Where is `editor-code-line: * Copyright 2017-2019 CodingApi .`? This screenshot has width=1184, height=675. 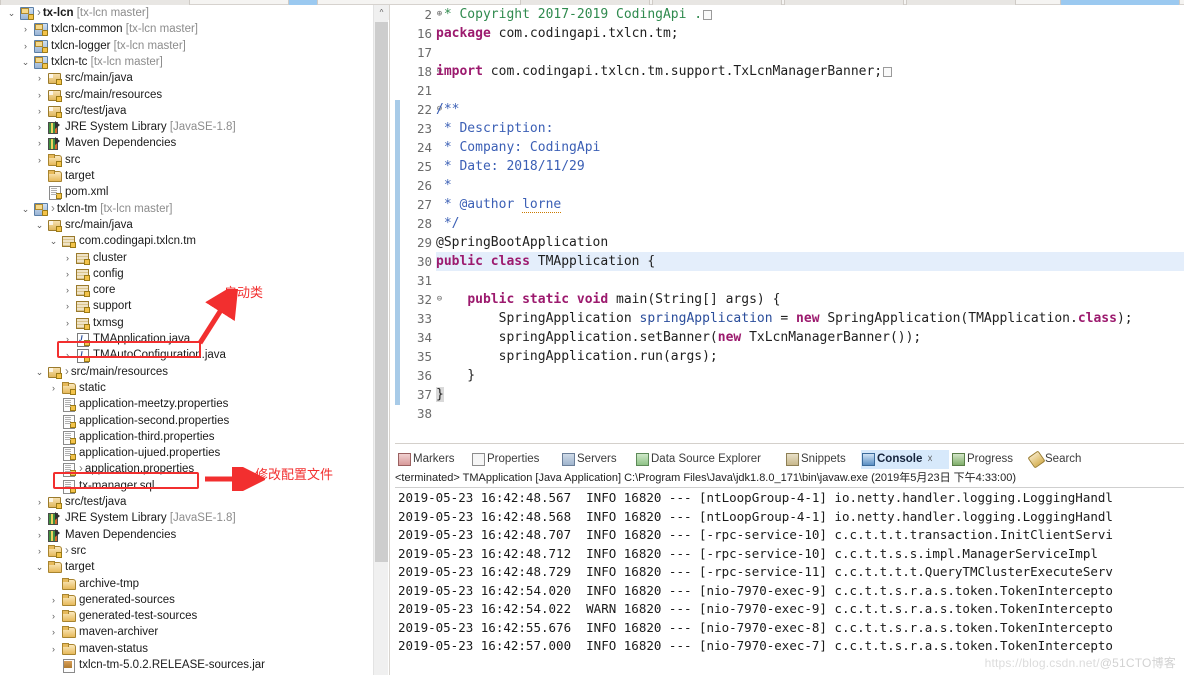 editor-code-line: * Copyright 2017-2019 CodingApi . is located at coordinates (574, 14).